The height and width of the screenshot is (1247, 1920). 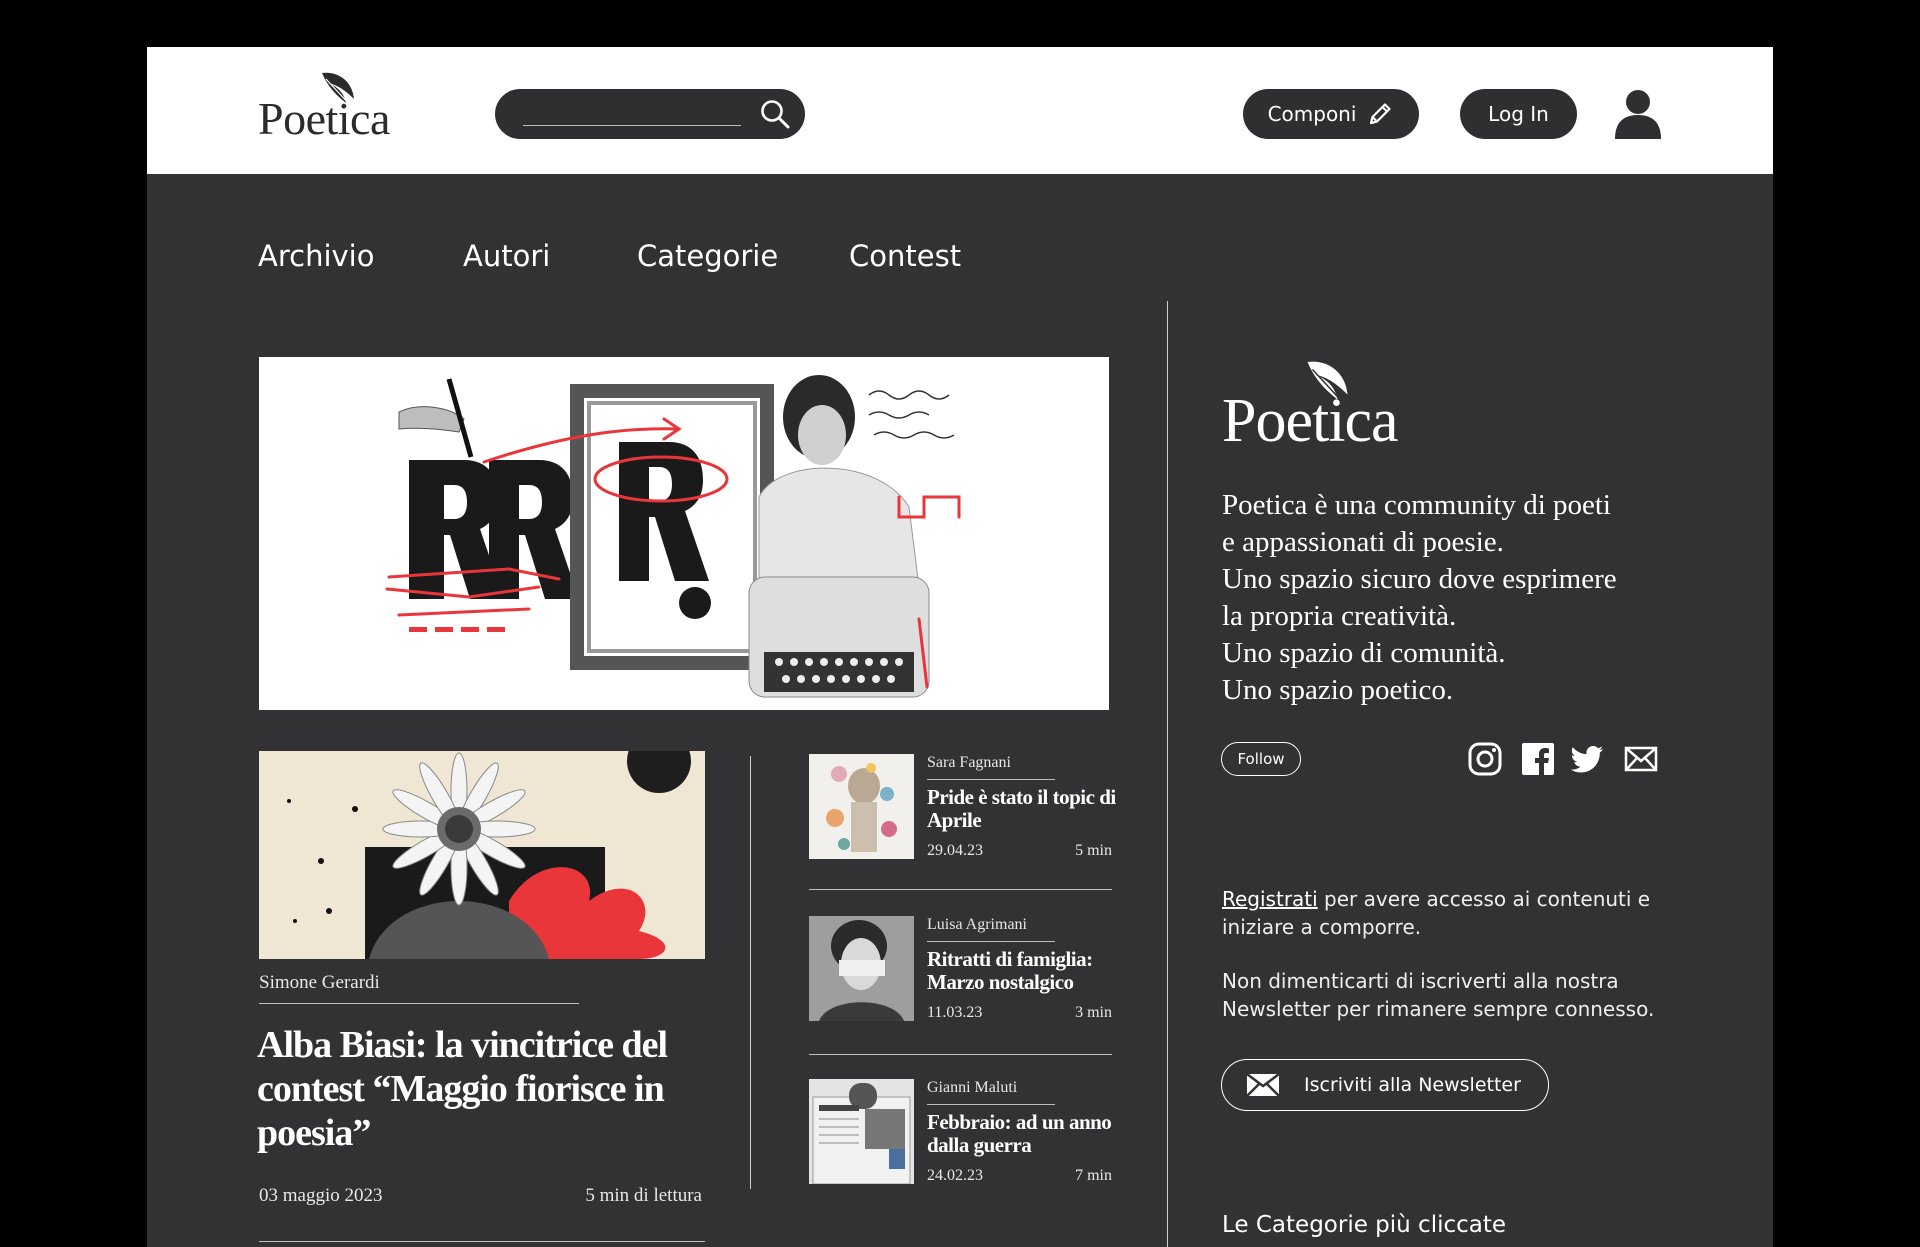 What do you see at coordinates (743, 259) in the screenshot?
I see `nav-item-categorie: Categorie` at bounding box center [743, 259].